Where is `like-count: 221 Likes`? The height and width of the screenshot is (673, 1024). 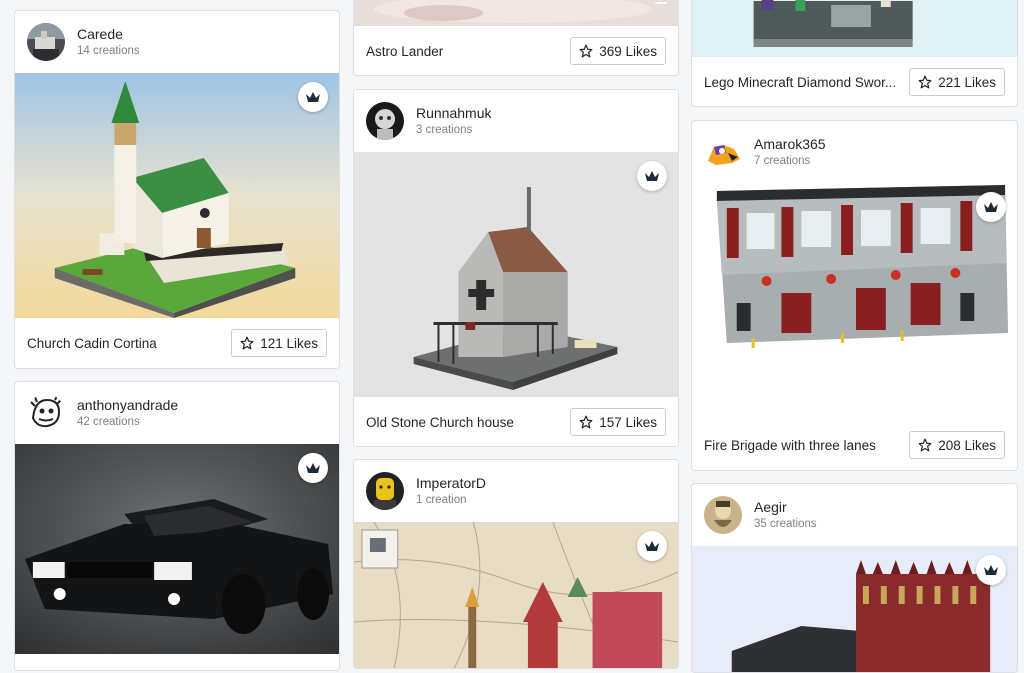
like-count: 221 Likes is located at coordinates (967, 82).